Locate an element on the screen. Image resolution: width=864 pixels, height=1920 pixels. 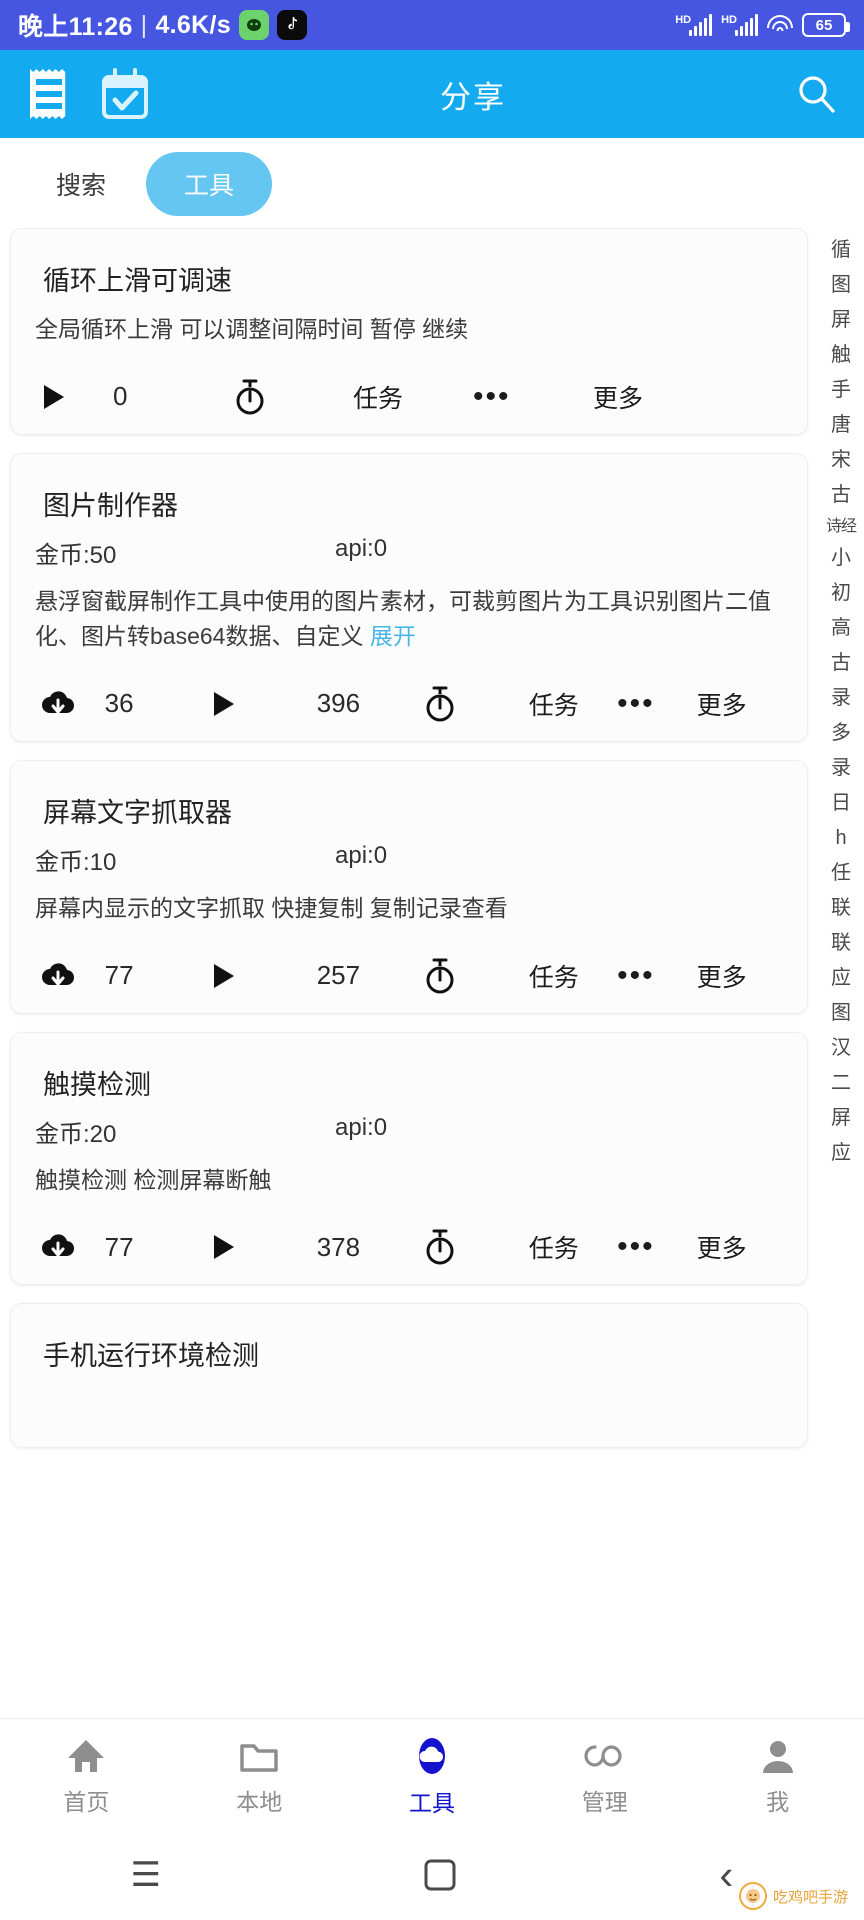
app-notification-icon is located at coordinates (253, 25).